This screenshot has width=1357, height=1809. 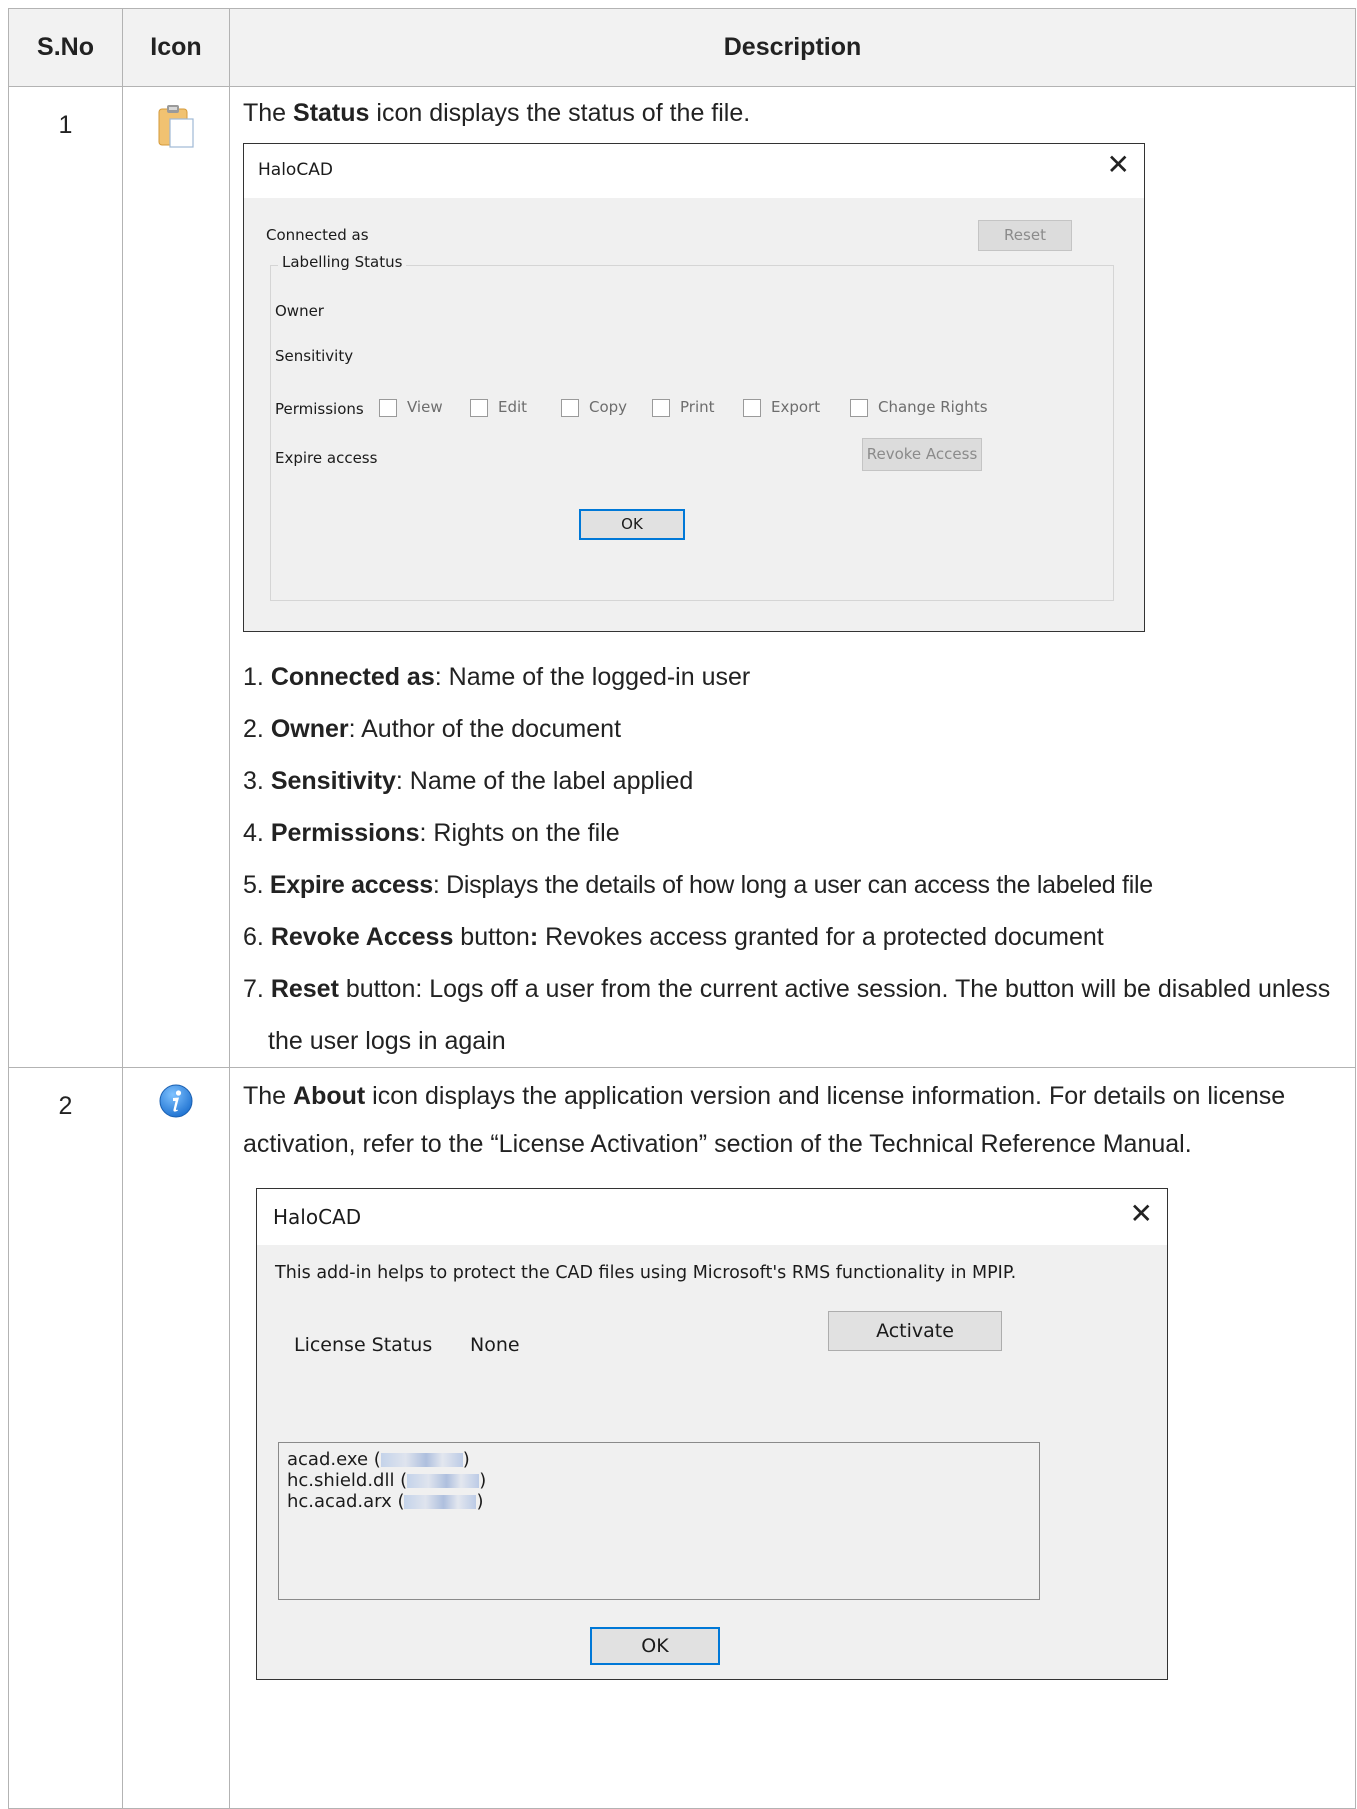 I want to click on info-icon, so click(x=176, y=1103).